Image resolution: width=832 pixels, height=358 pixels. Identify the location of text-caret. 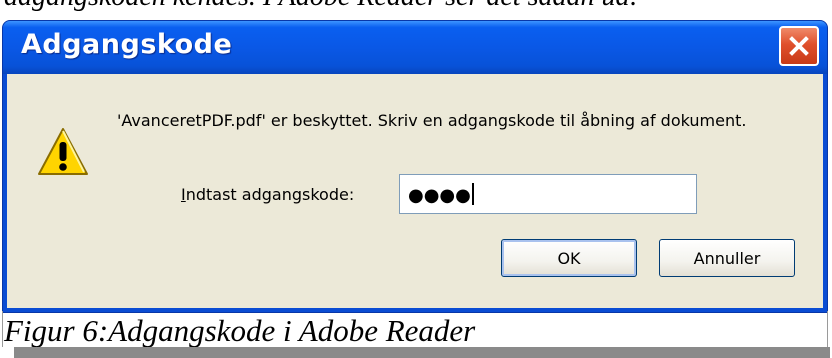
(472, 194).